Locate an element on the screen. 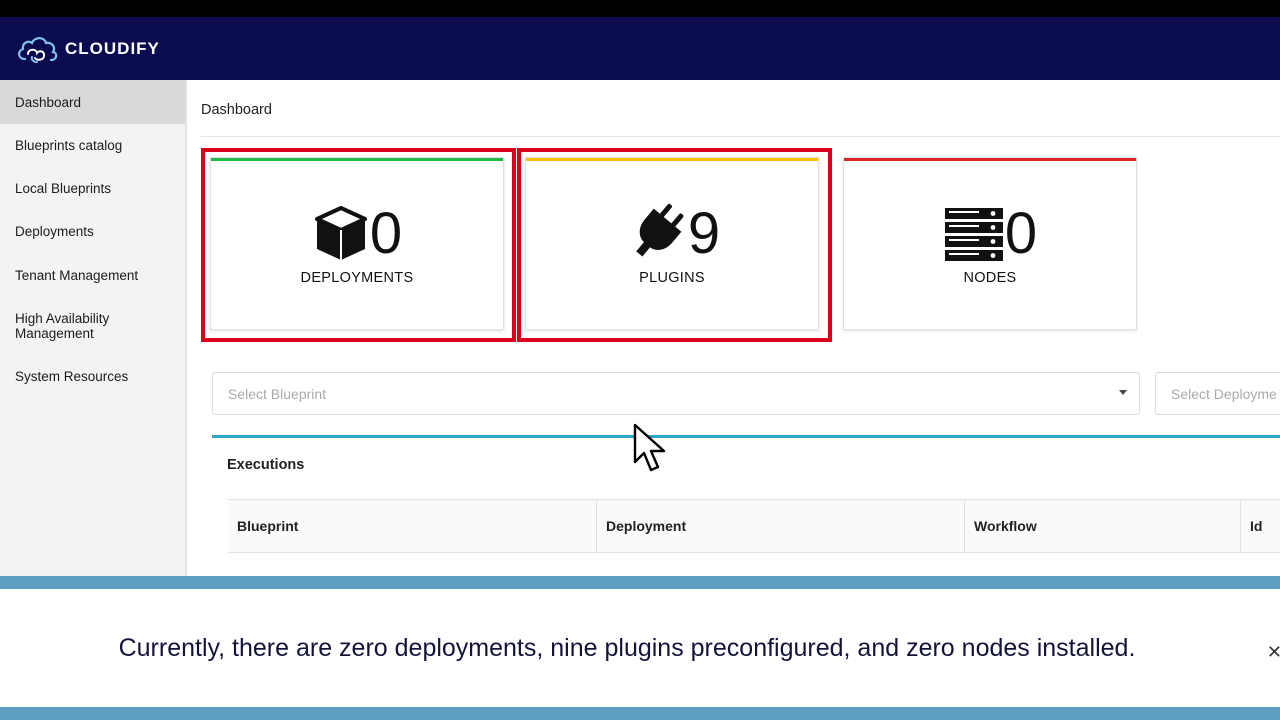 This screenshot has width=1280, height=720. plugins-highlight-box is located at coordinates (674, 245).